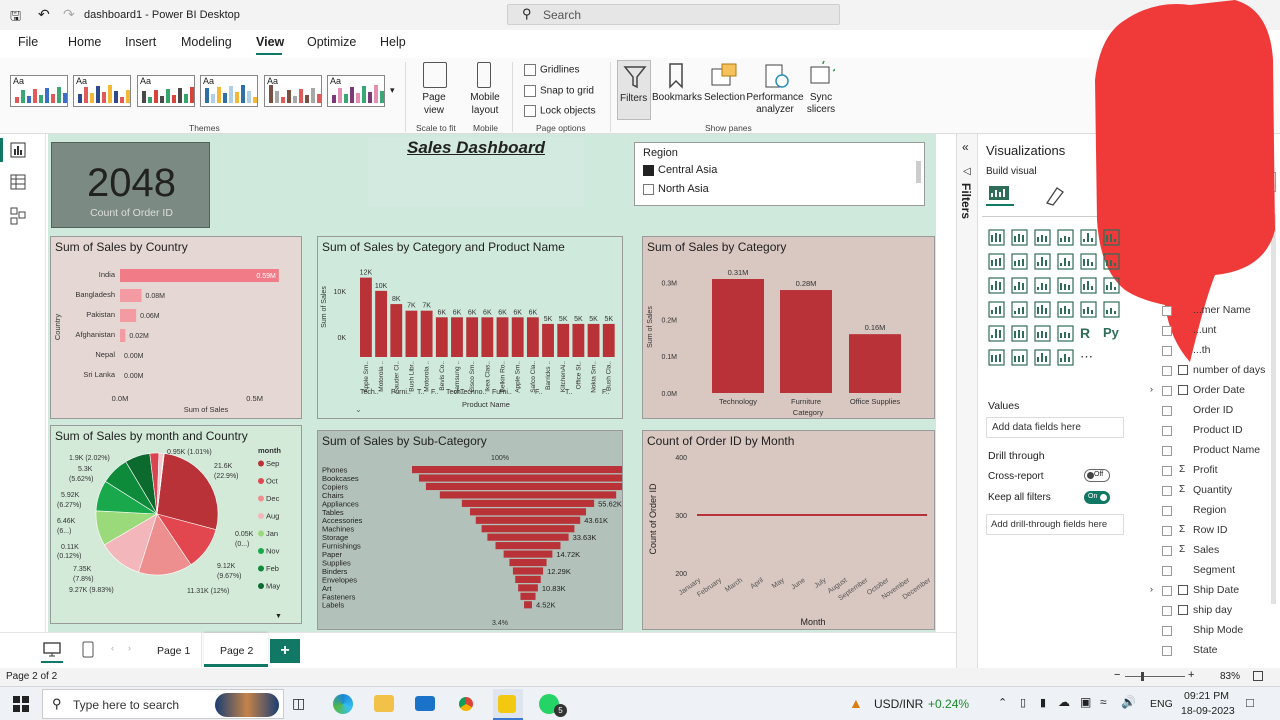 This screenshot has height=720, width=1280. I want to click on add-page-button: +, so click(285, 651).